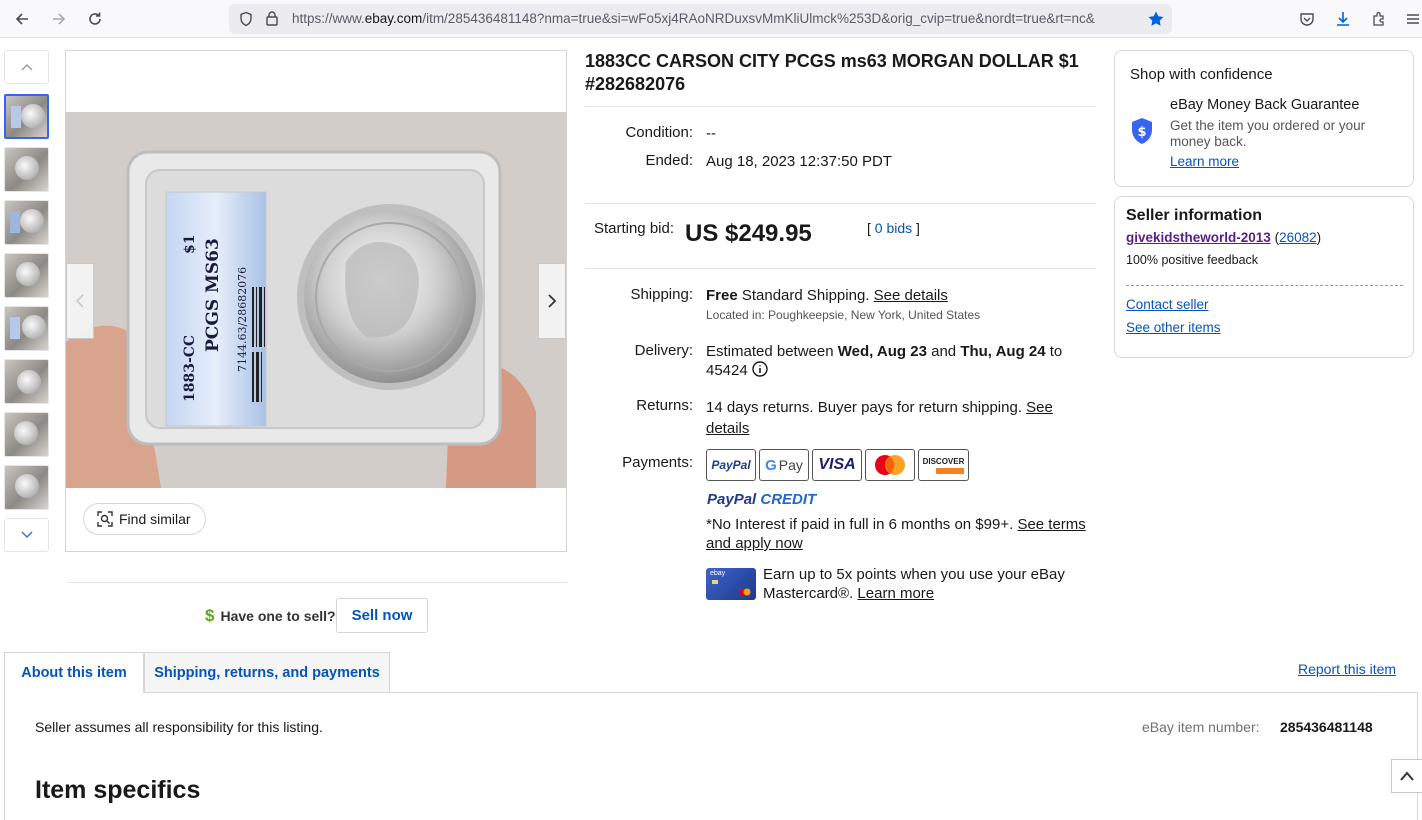  Describe the element at coordinates (190, 244) in the screenshot. I see `svg-text: $1` at that location.